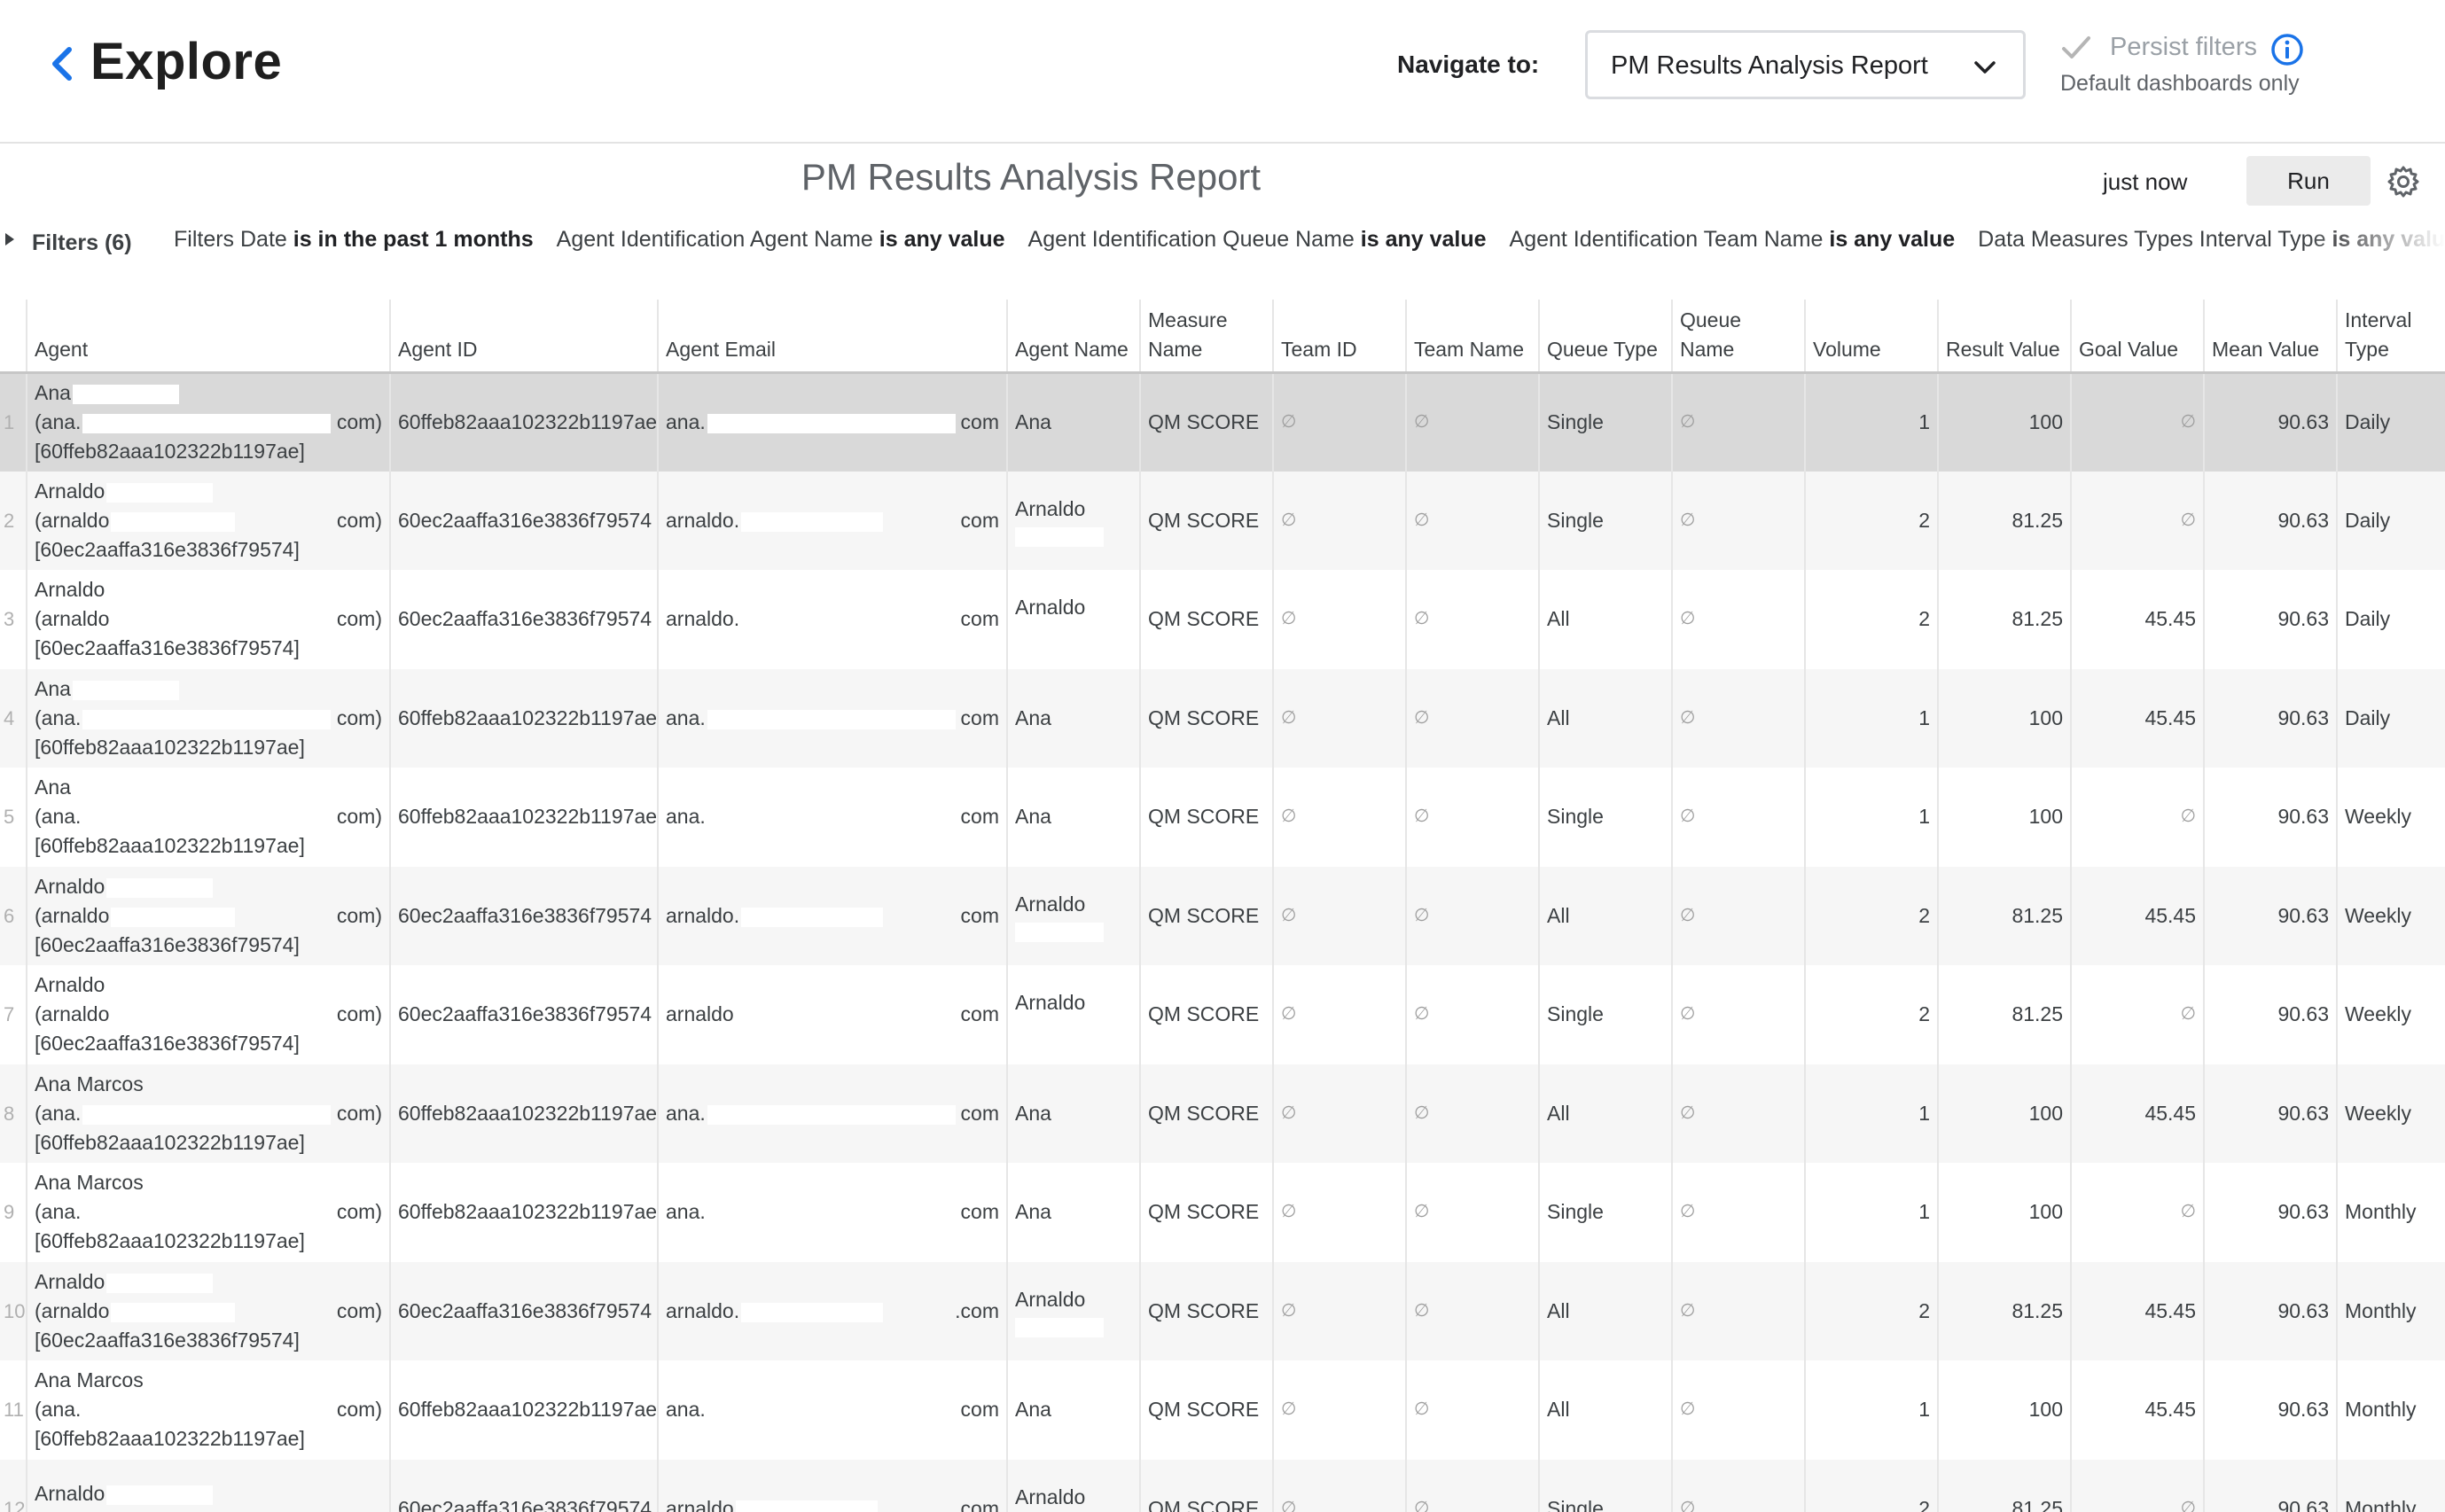  What do you see at coordinates (1206, 620) in the screenshot?
I see `measure-name-cell: QM SCORE` at bounding box center [1206, 620].